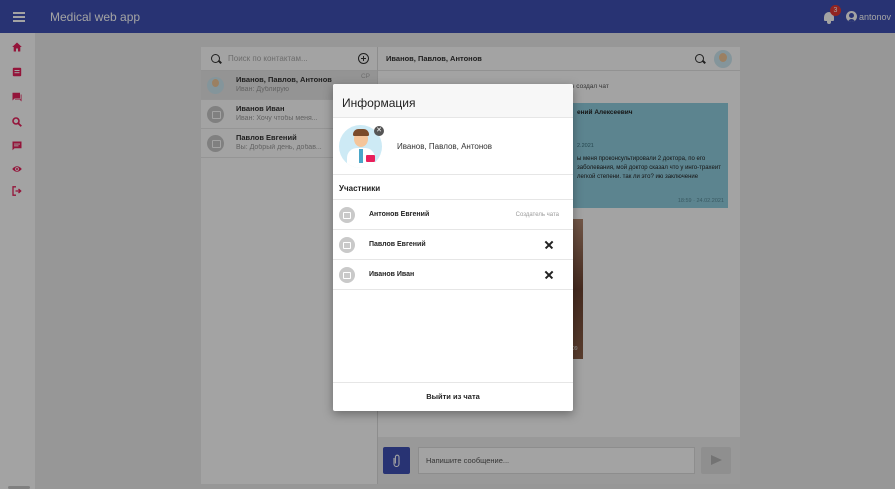  Describe the element at coordinates (453, 396) in the screenshot. I see `leave-chat-button: Выйти из чата` at that location.